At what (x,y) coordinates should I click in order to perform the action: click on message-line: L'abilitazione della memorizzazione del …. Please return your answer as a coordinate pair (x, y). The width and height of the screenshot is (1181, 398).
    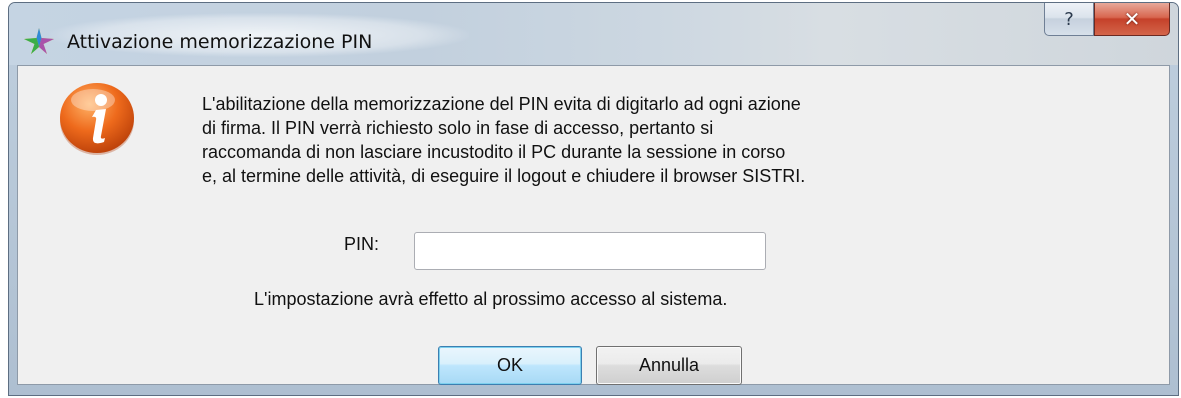
    Looking at the image, I should click on (501, 104).